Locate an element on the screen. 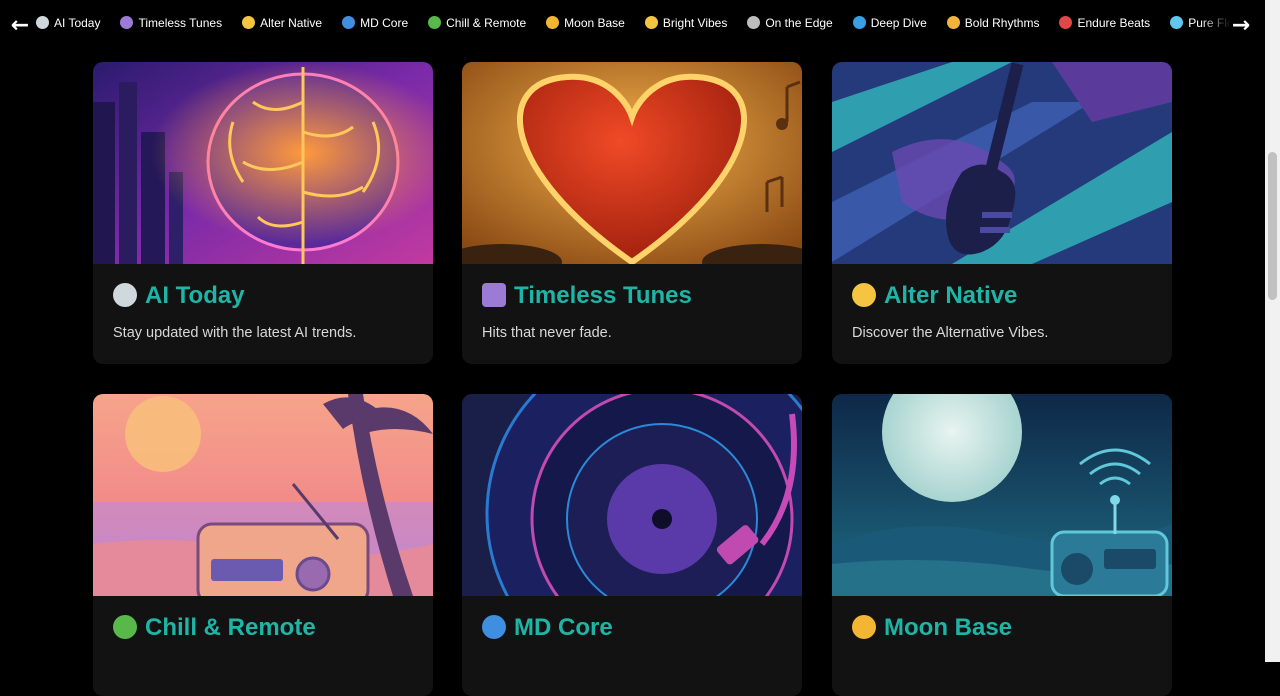 The height and width of the screenshot is (696, 1280). category-tab: Endure Beats is located at coordinates (1104, 24).